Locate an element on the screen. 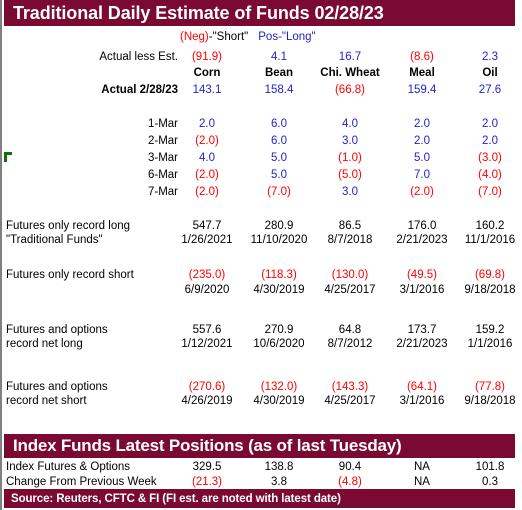  futopt-net-long-bean: 270.9 is located at coordinates (279, 330).